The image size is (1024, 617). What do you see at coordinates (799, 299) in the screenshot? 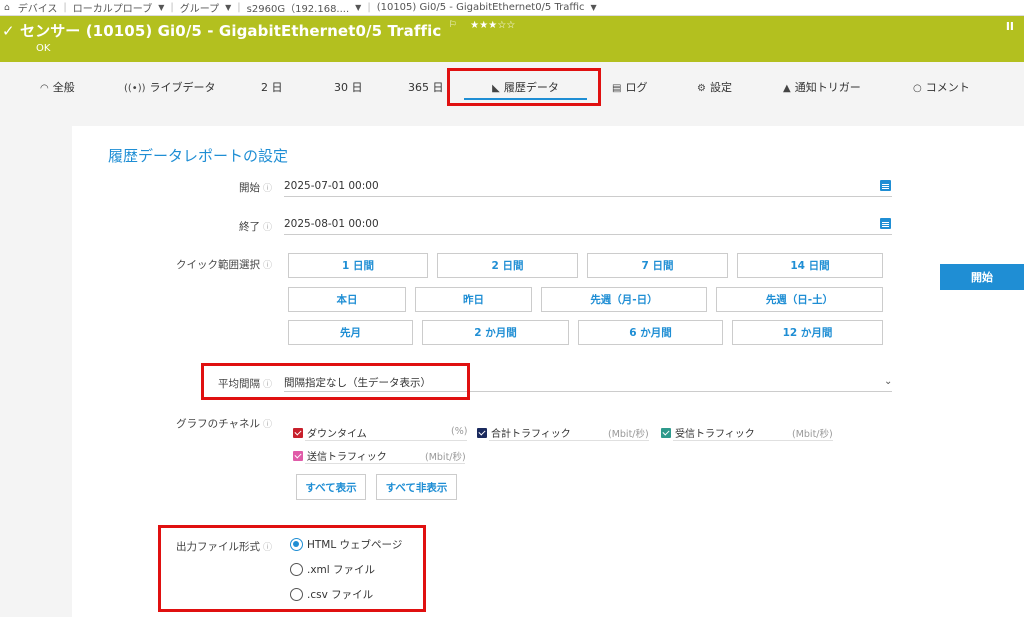
I see `quick-last-week-sun-button: 先週（日-土）` at bounding box center [799, 299].